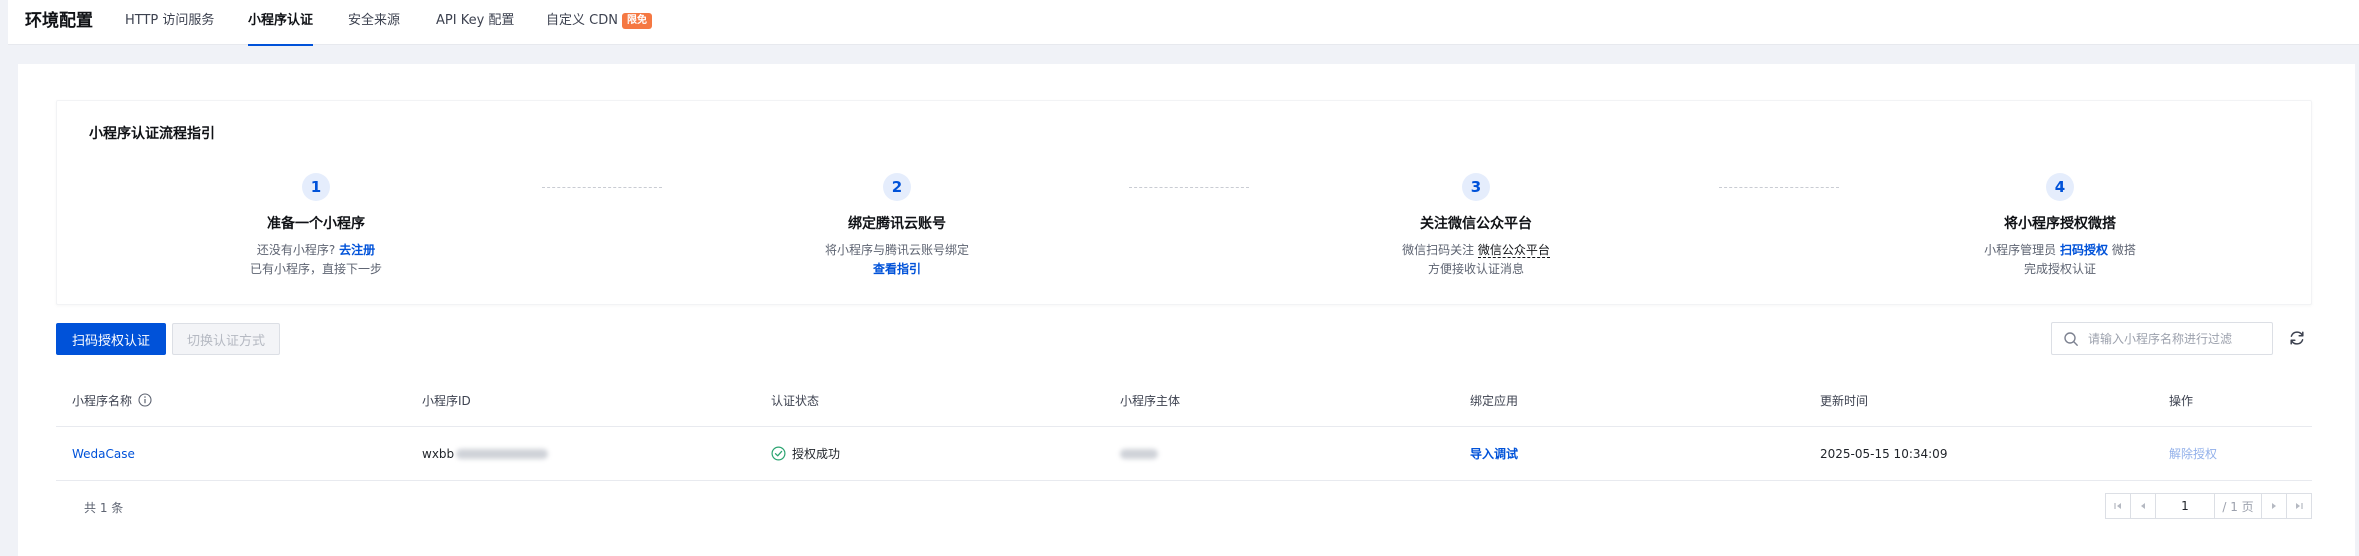 The image size is (2359, 556). Describe the element at coordinates (1476, 187) in the screenshot. I see `step-number: 3` at that location.